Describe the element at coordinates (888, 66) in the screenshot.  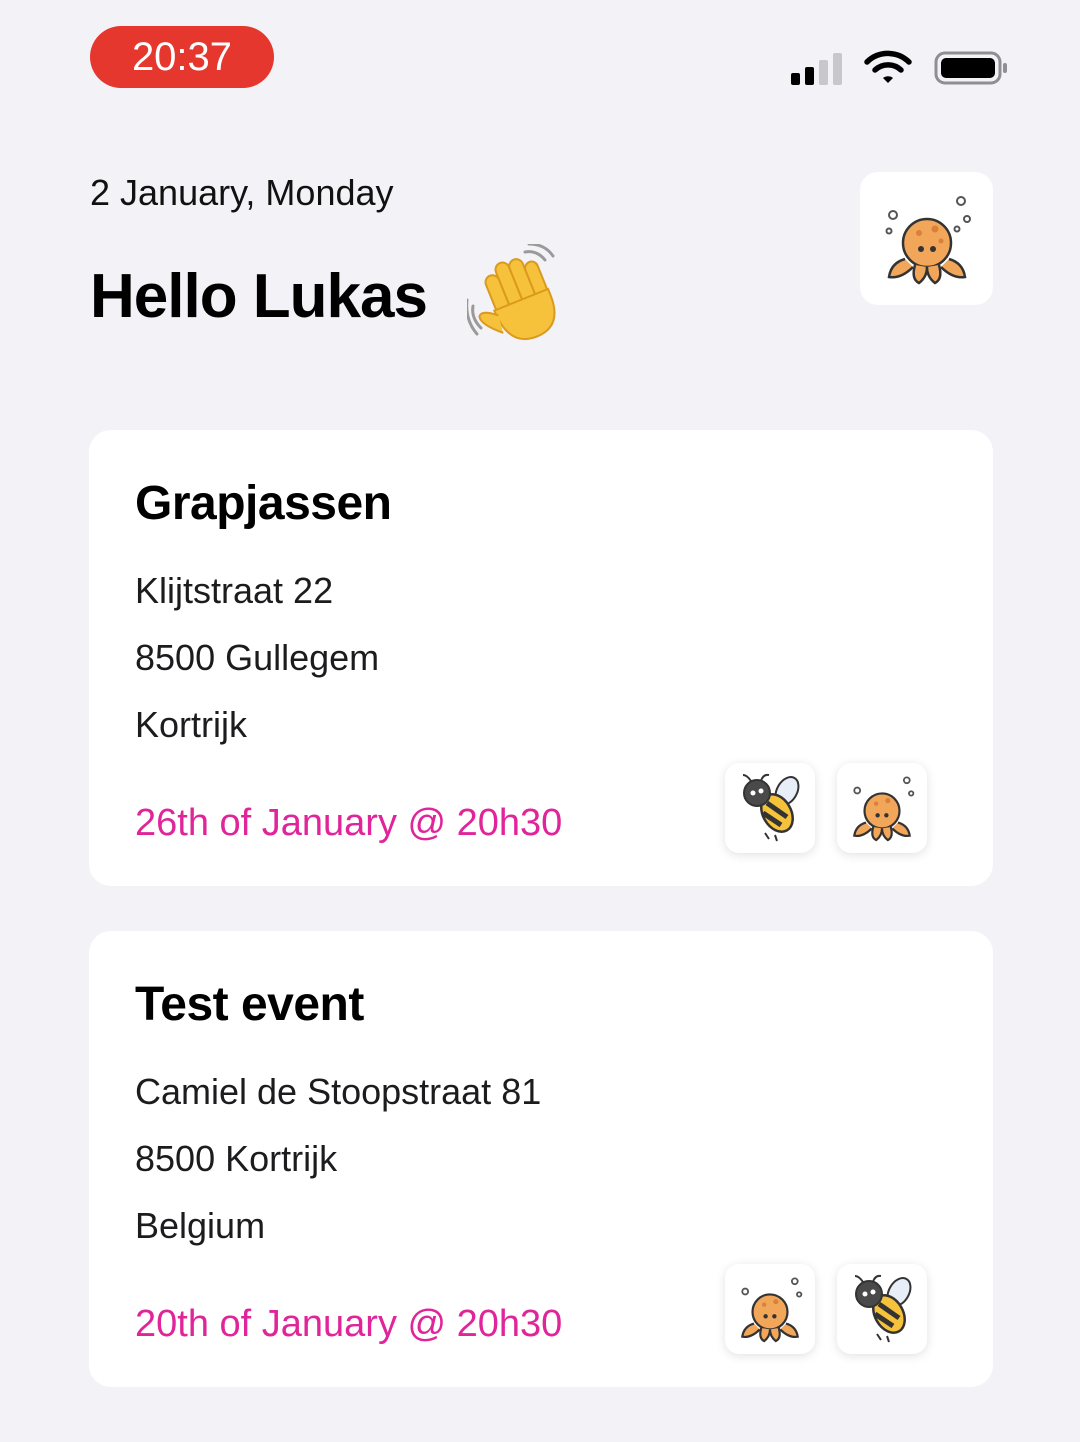
I see `wifi-icon` at that location.